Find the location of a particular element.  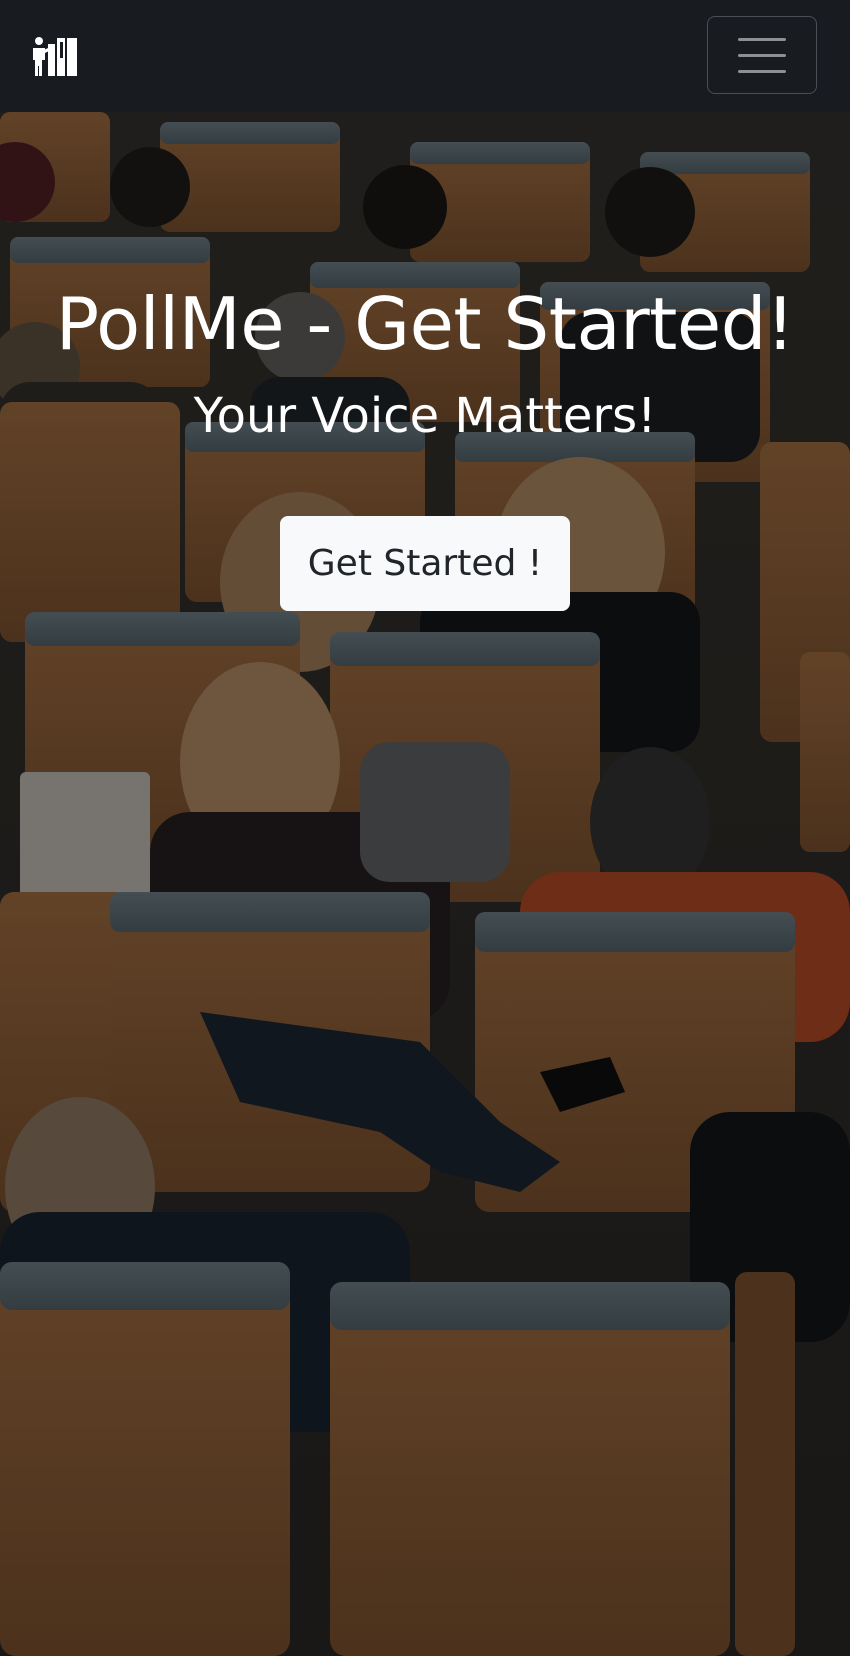

hero-subtitle: Your Voice Matters! is located at coordinates (425, 416).